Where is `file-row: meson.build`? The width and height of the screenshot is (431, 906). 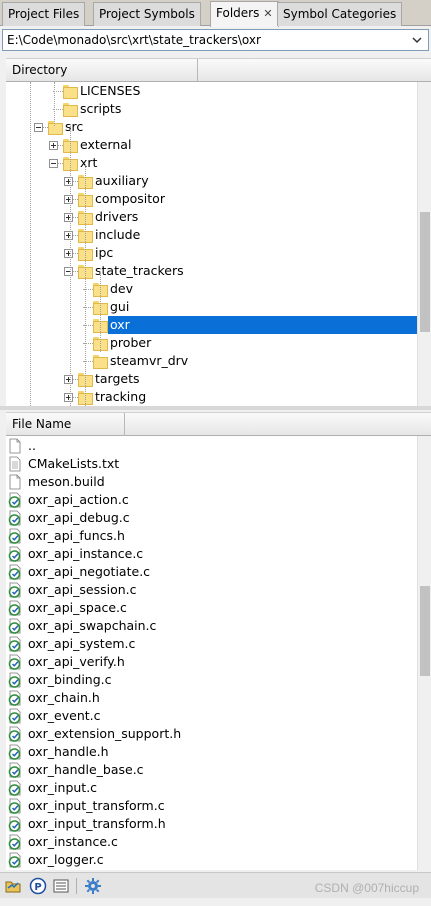
file-row: meson.build is located at coordinates (210, 482).